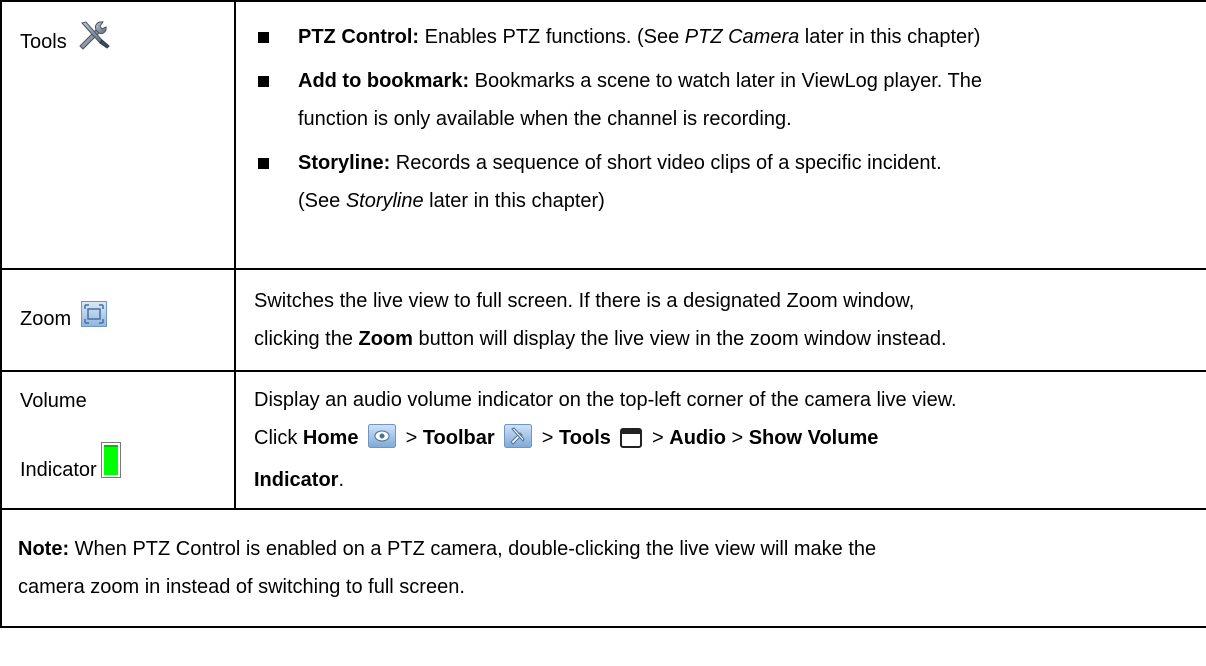 The height and width of the screenshot is (666, 1206). Describe the element at coordinates (306, 339) in the screenshot. I see `text: clicking the` at that location.